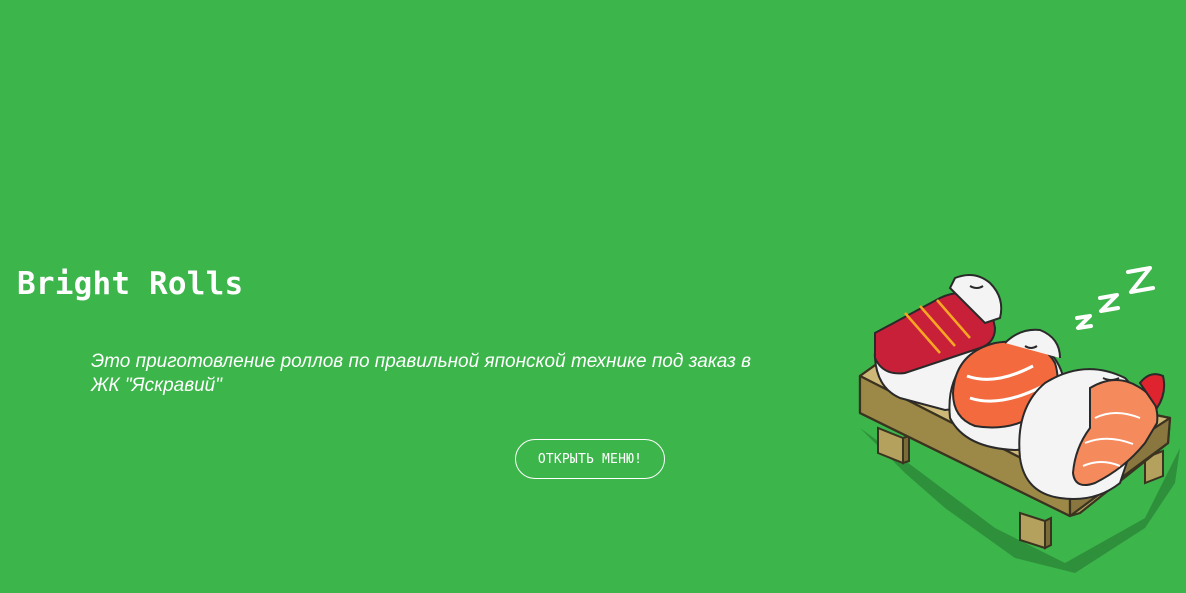 Image resolution: width=1186 pixels, height=593 pixels. I want to click on open-menu-button: ОТКРЫТЬ МЕНЮ!, so click(590, 459).